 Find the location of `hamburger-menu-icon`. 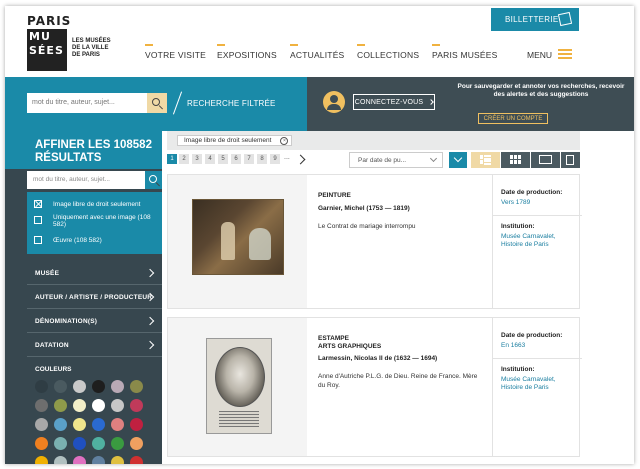

hamburger-menu-icon is located at coordinates (565, 54).